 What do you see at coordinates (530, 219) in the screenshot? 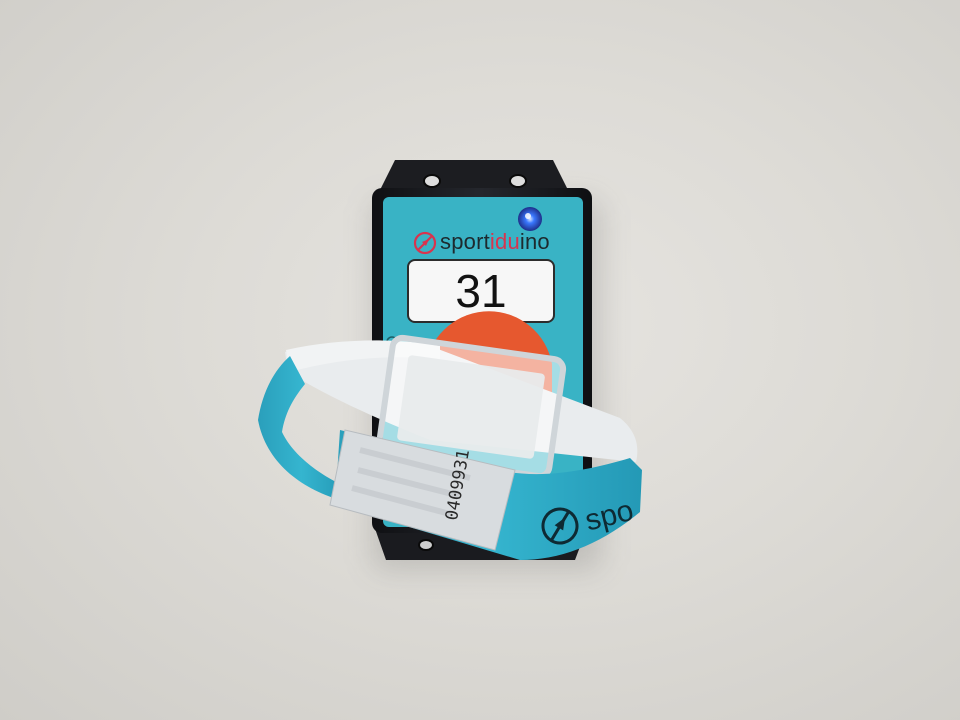
I see `status-led` at bounding box center [530, 219].